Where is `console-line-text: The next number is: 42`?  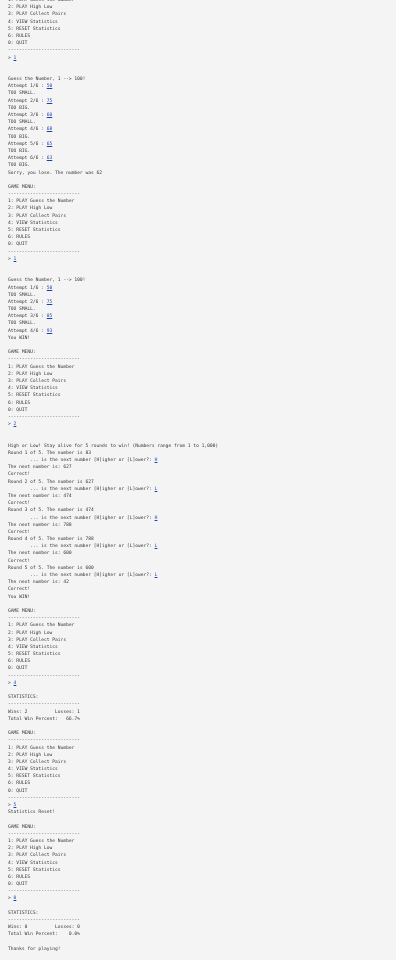
console-line-text: The next number is: 42 is located at coordinates (38, 583).